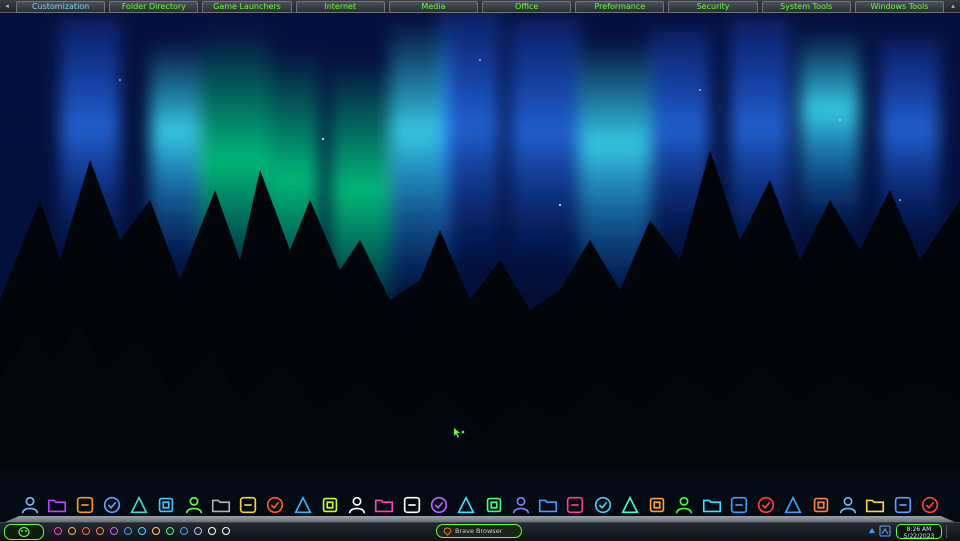 The image size is (960, 541). Describe the element at coordinates (919, 529) in the screenshot. I see `clock-time: 8:26 AM` at that location.